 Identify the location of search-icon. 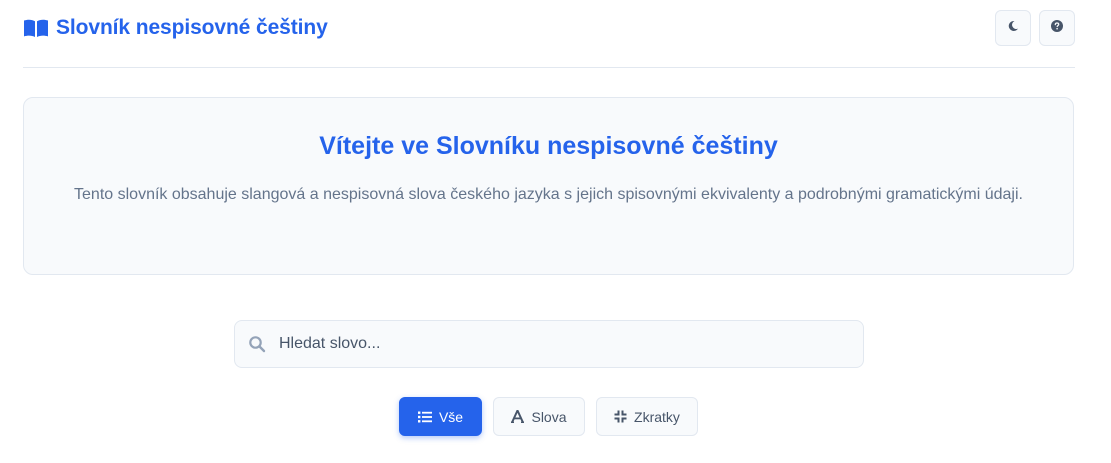
(257, 346).